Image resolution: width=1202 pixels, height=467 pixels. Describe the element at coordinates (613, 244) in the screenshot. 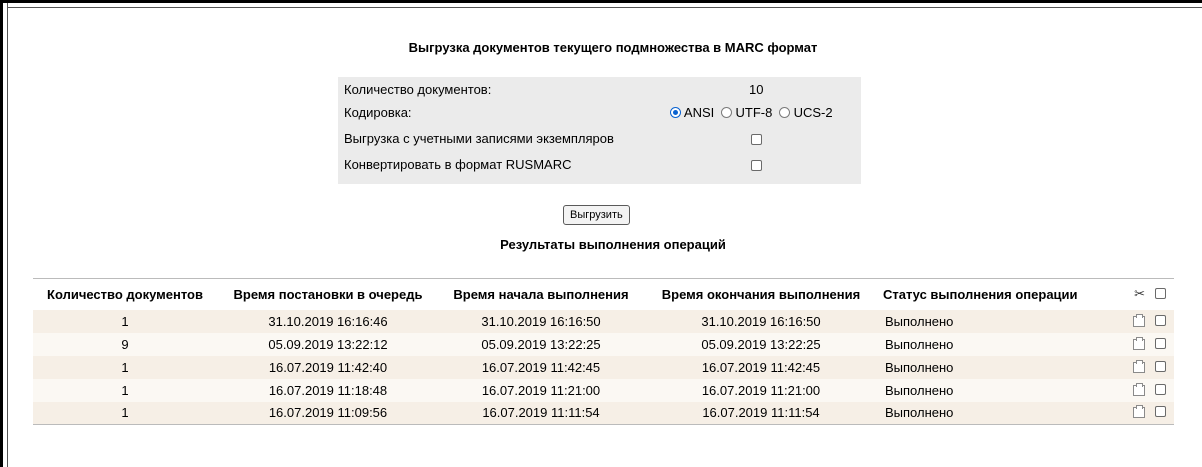

I see `results-title: Результаты выполнения операций` at that location.